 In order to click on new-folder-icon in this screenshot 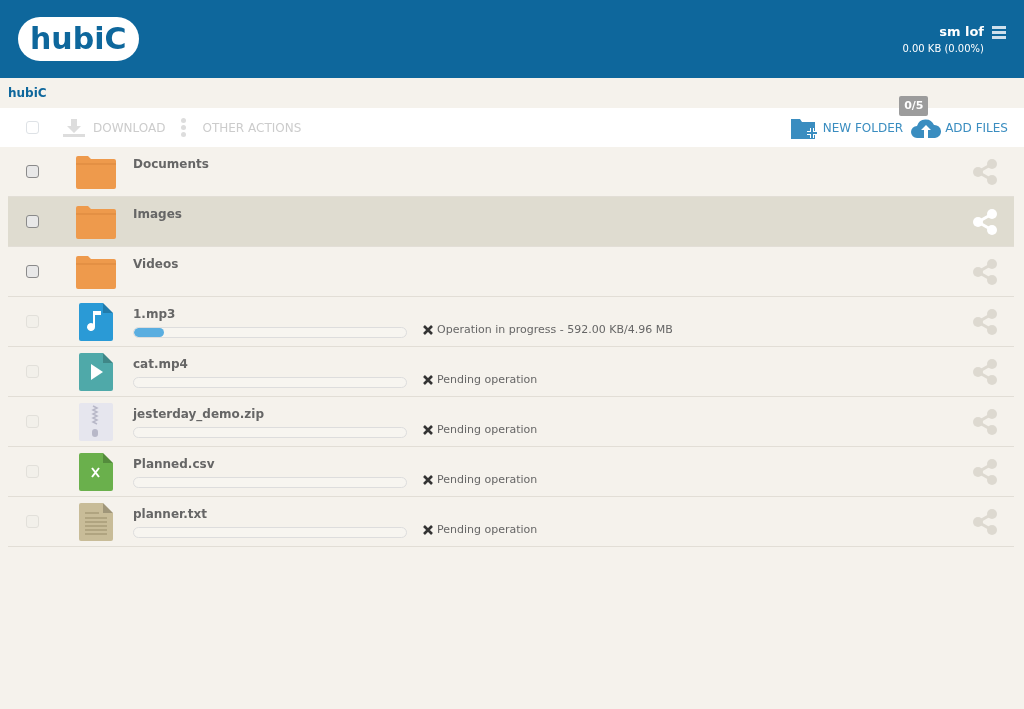, I will do `click(804, 127)`.